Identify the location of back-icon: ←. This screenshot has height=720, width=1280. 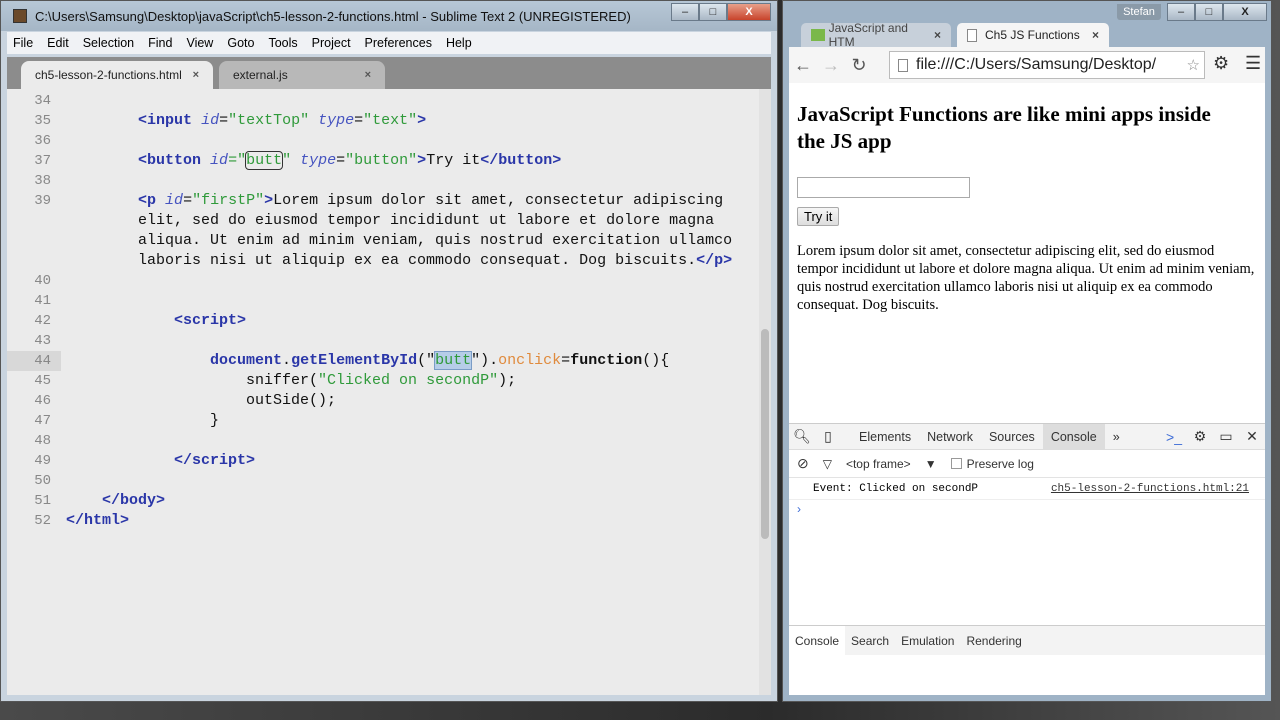
(803, 65).